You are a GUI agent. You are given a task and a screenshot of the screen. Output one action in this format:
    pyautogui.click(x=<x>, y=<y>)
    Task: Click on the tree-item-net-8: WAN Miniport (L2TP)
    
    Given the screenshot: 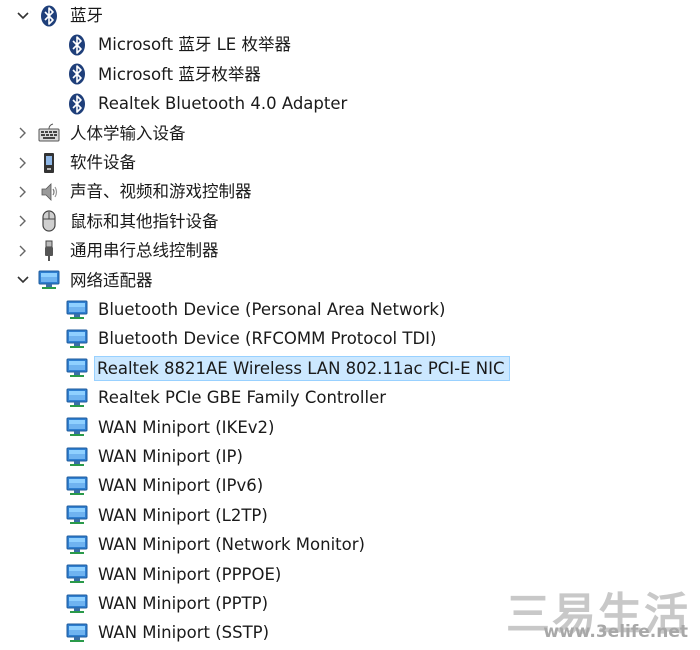 What is the action you would take?
    pyautogui.click(x=350, y=515)
    